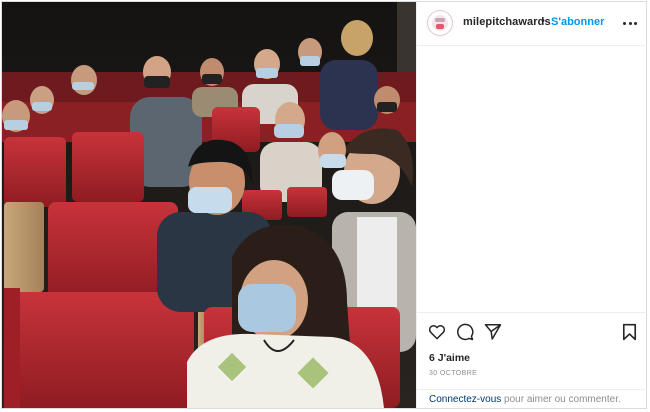 The image size is (650, 412). I want to click on login-prompt-text: pour aimer ou commenter., so click(561, 399).